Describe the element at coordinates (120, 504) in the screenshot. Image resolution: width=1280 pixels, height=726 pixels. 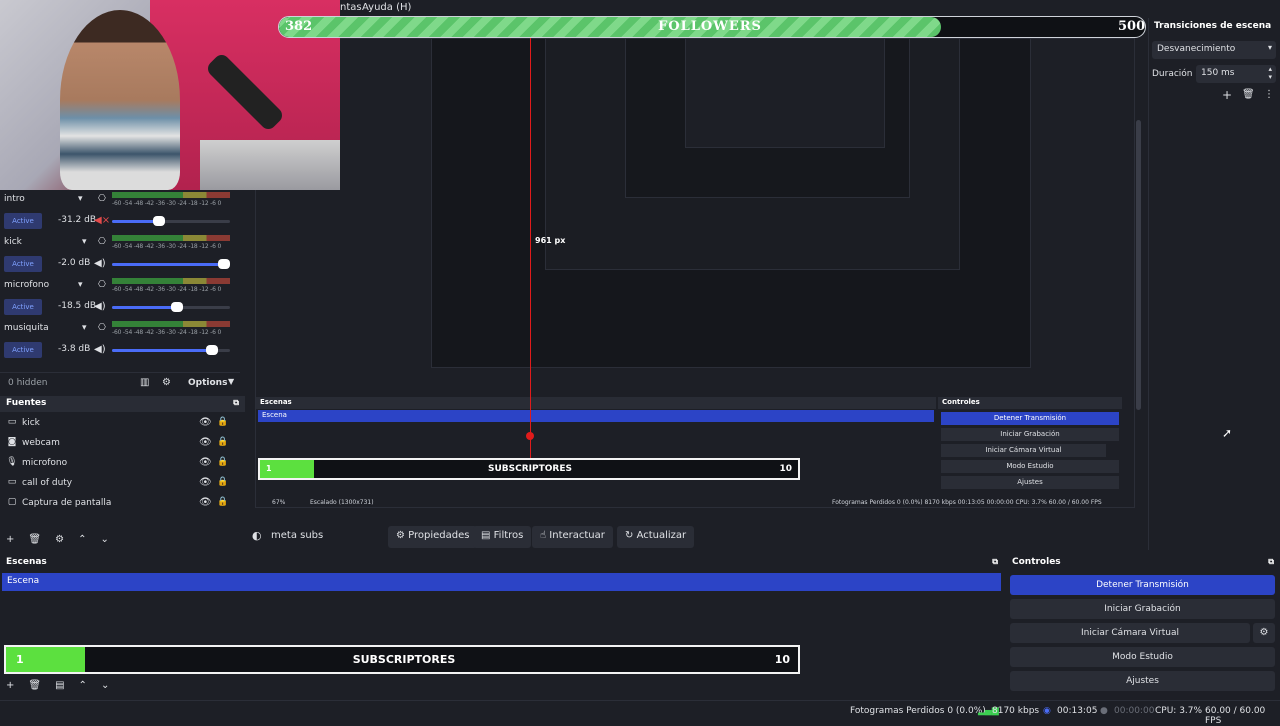
I see `source-item: ▢ Captura de pantalla 👁 🔒` at that location.